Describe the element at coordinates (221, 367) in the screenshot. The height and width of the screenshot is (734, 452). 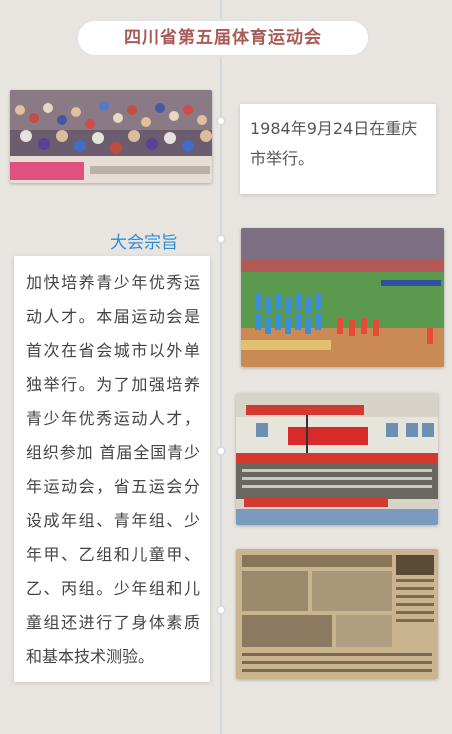
I see `timeline-line` at that location.